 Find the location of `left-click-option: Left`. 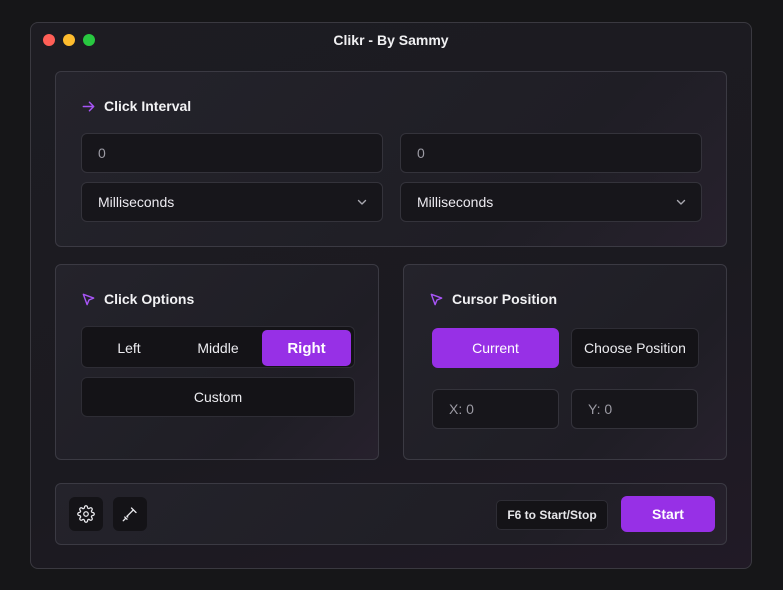

left-click-option: Left is located at coordinates (129, 348).